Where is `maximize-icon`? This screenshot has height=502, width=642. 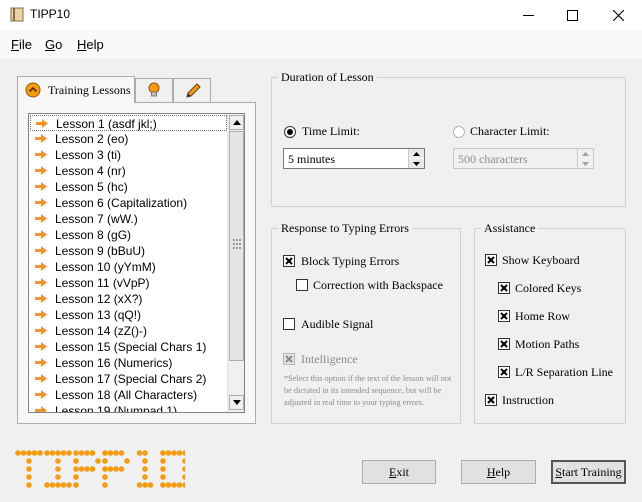 maximize-icon is located at coordinates (572, 15).